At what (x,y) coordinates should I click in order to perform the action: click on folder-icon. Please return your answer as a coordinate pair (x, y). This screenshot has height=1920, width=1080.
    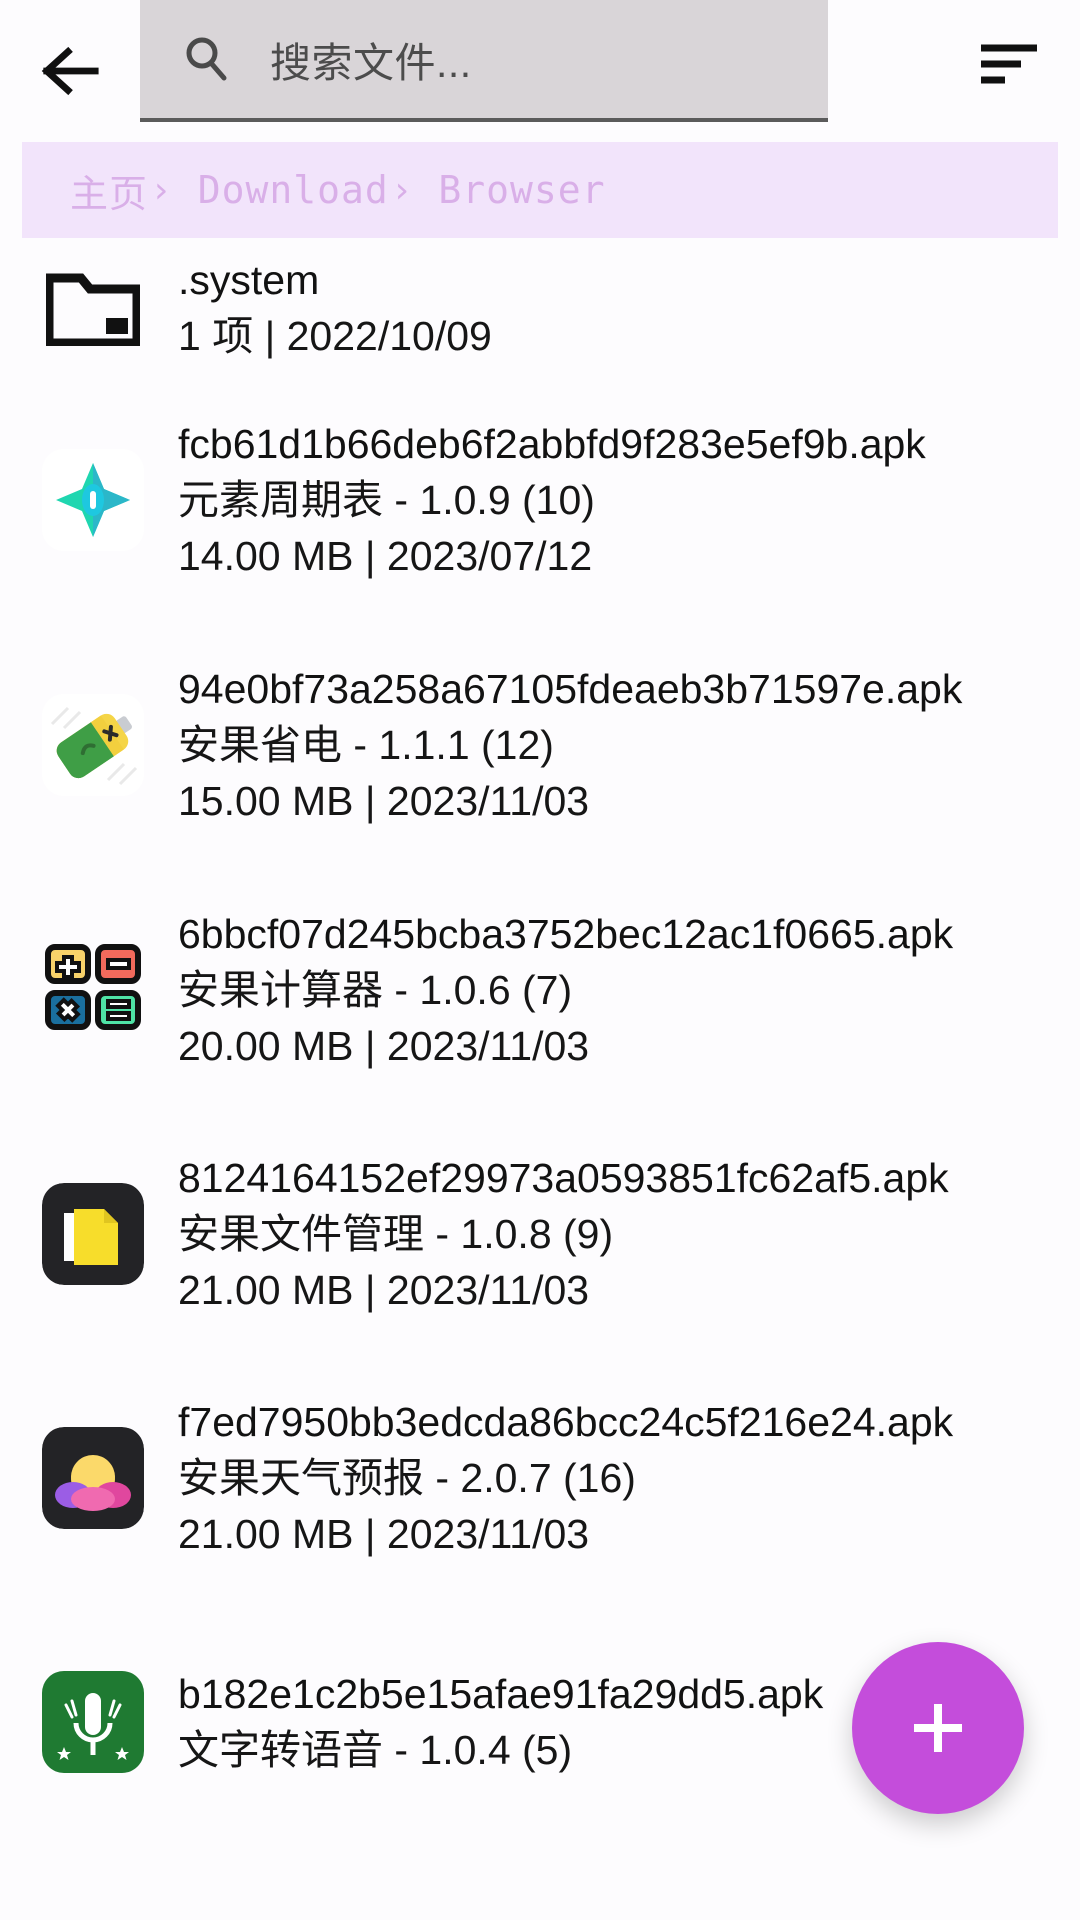
    Looking at the image, I should click on (93, 309).